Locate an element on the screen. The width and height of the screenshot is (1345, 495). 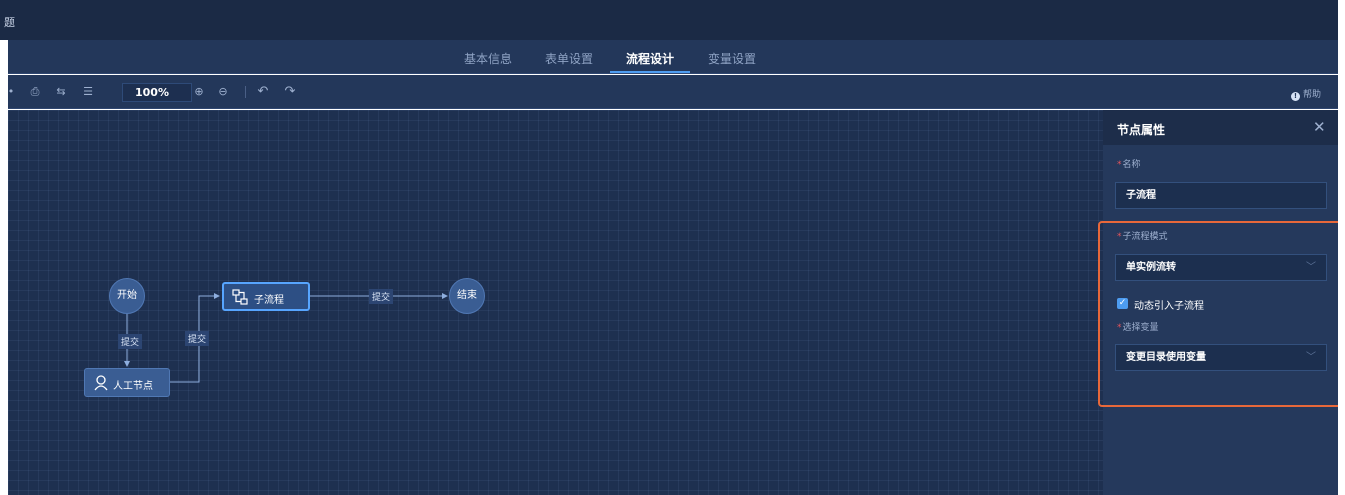
close-icon: ✕ is located at coordinates (1319, 127).